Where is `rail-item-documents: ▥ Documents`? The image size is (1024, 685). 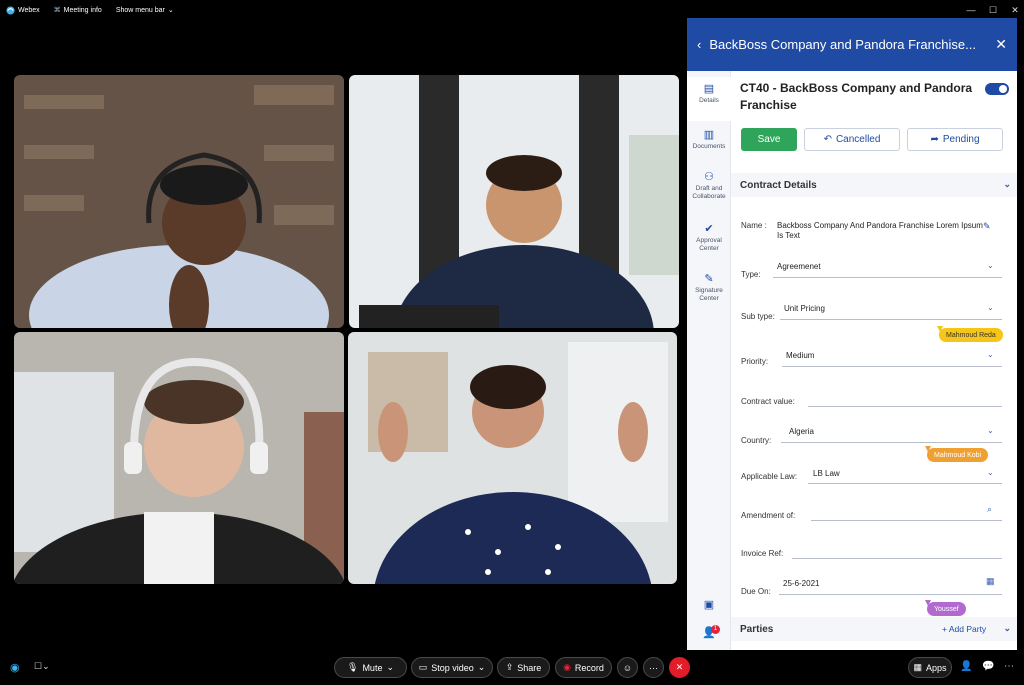 rail-item-documents: ▥ Documents is located at coordinates (709, 145).